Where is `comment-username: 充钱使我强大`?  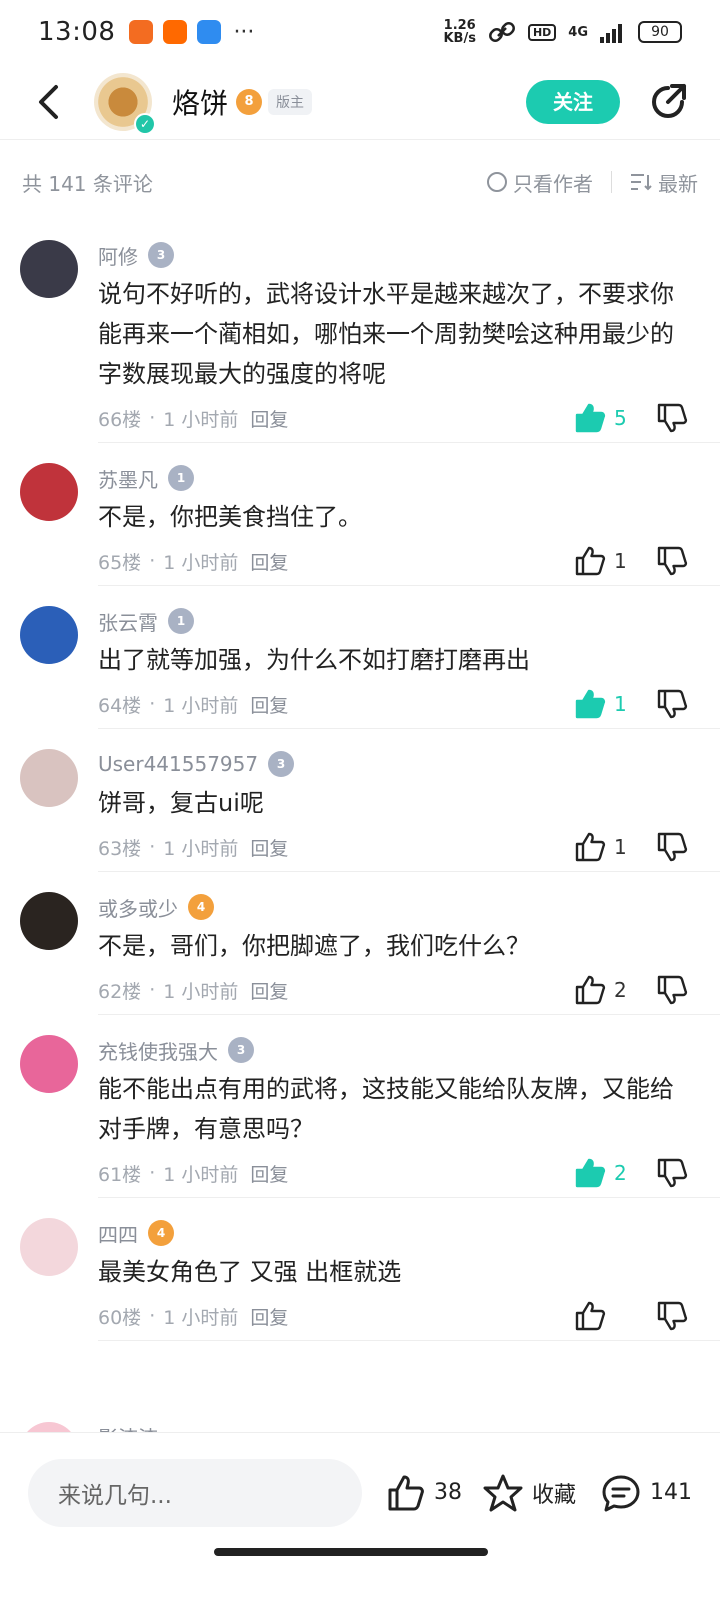
comment-username: 充钱使我强大 is located at coordinates (158, 1050).